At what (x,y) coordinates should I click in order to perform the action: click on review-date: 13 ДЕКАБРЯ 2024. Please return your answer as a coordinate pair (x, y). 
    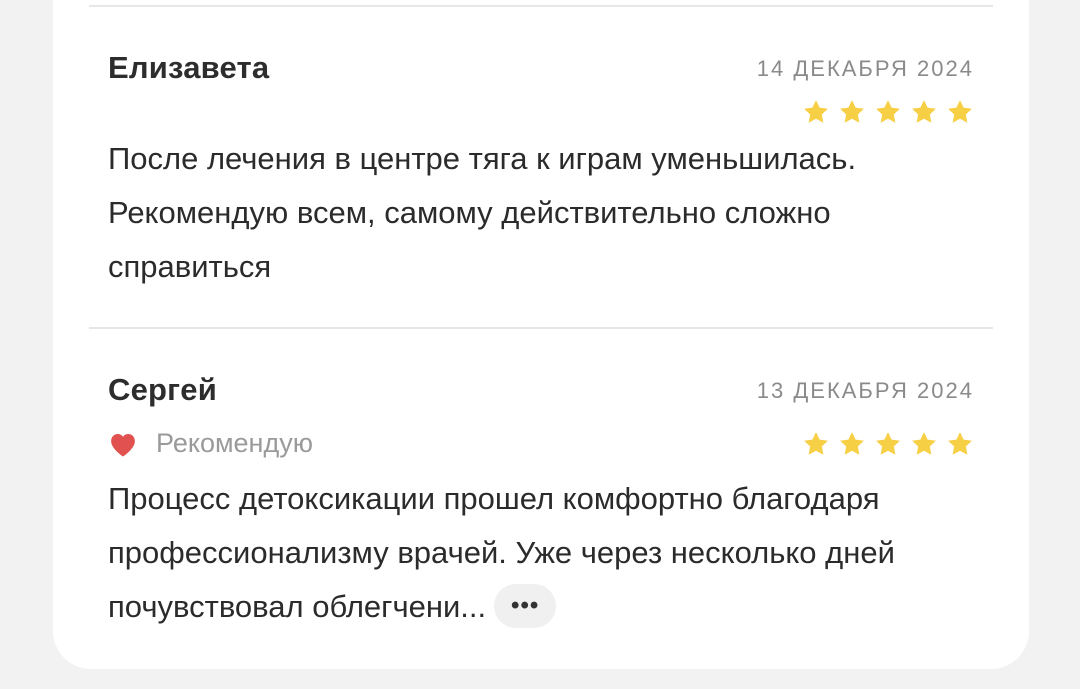
    Looking at the image, I should click on (865, 390).